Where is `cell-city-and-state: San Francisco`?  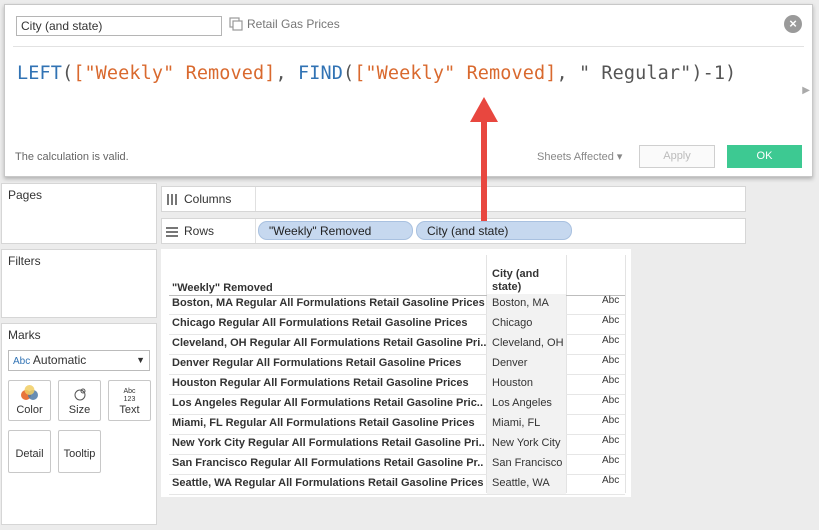
cell-city-and-state: San Francisco is located at coordinates (527, 463).